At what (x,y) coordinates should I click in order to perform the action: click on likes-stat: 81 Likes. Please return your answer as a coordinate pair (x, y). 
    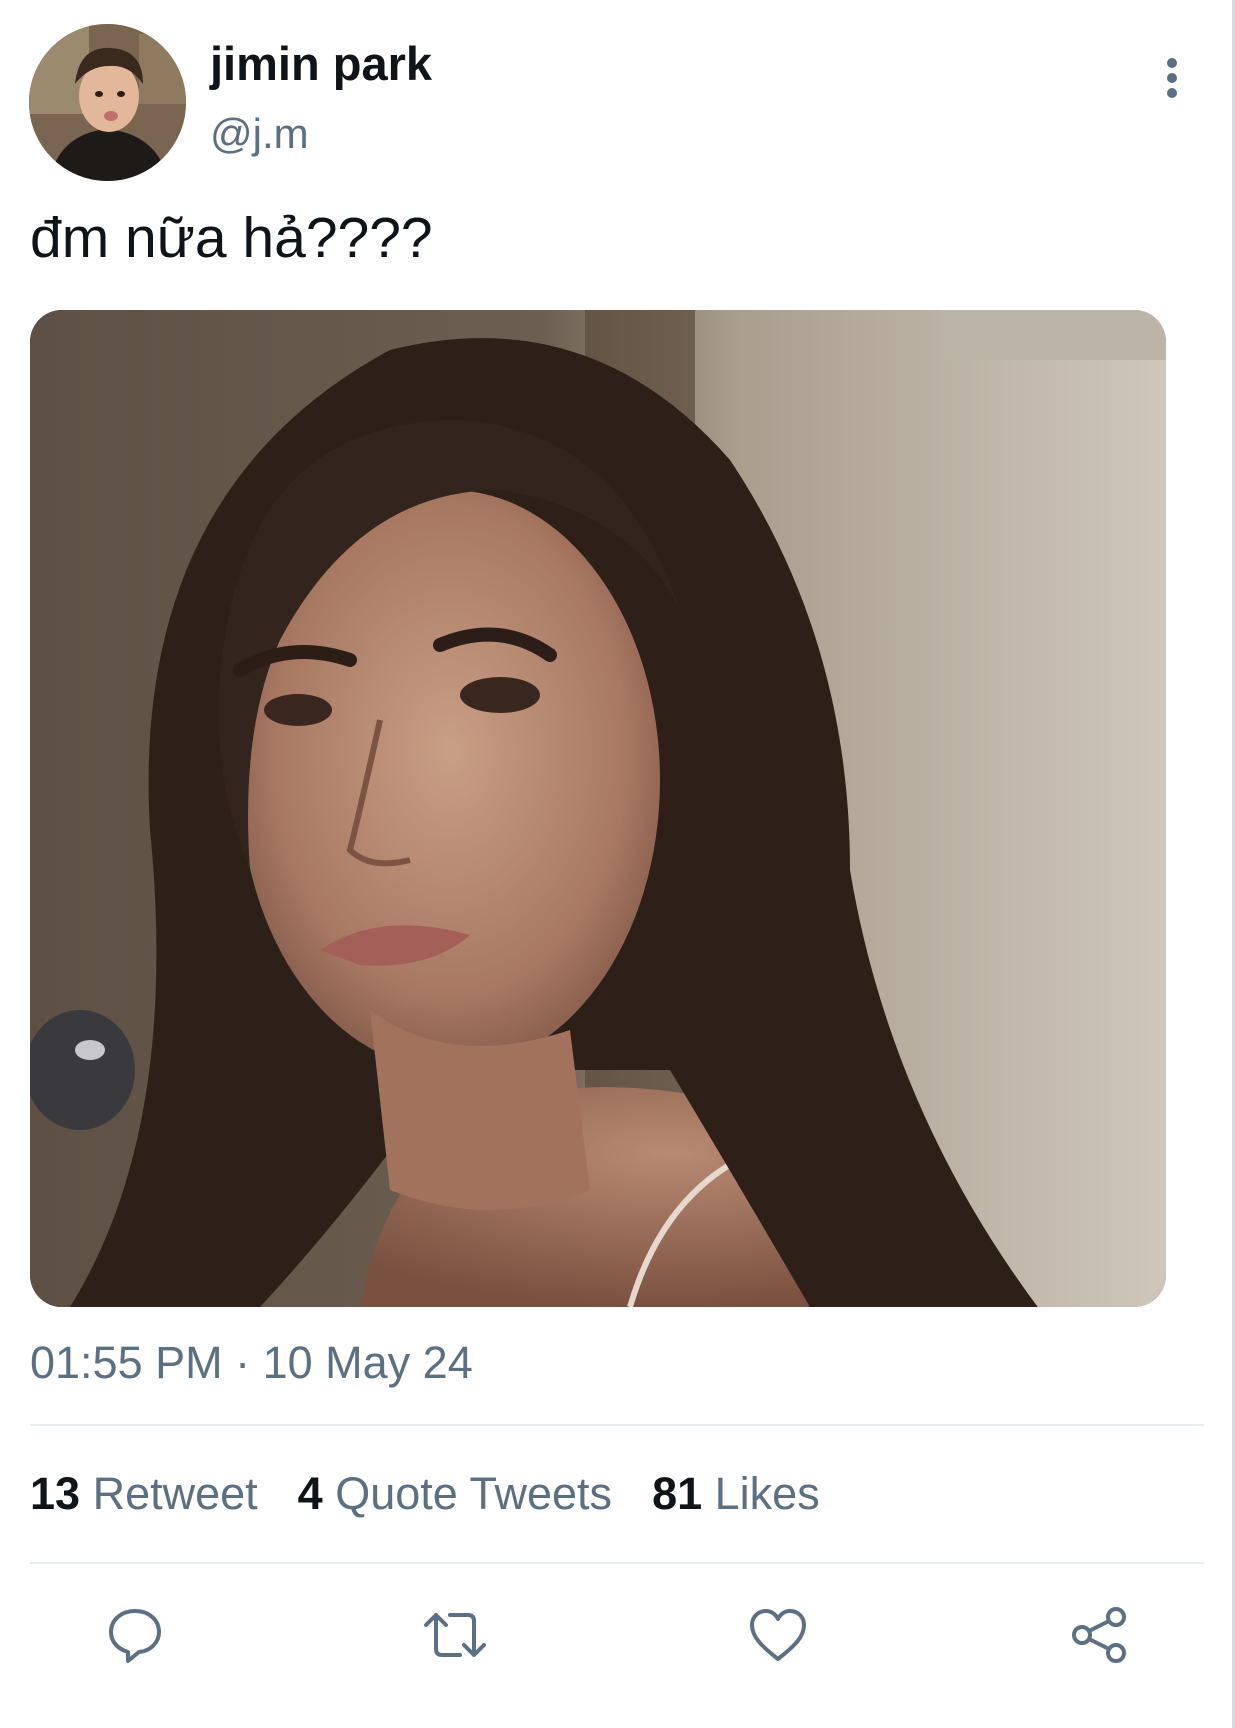
    Looking at the image, I should click on (736, 1494).